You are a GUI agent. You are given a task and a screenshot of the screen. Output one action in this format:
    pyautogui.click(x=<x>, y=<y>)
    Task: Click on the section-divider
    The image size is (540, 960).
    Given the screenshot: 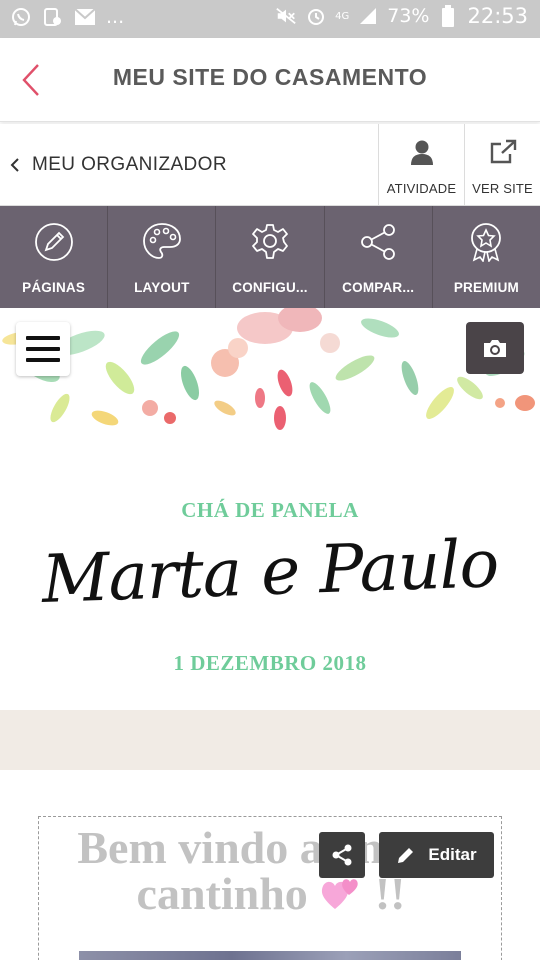 What is the action you would take?
    pyautogui.click(x=270, y=740)
    